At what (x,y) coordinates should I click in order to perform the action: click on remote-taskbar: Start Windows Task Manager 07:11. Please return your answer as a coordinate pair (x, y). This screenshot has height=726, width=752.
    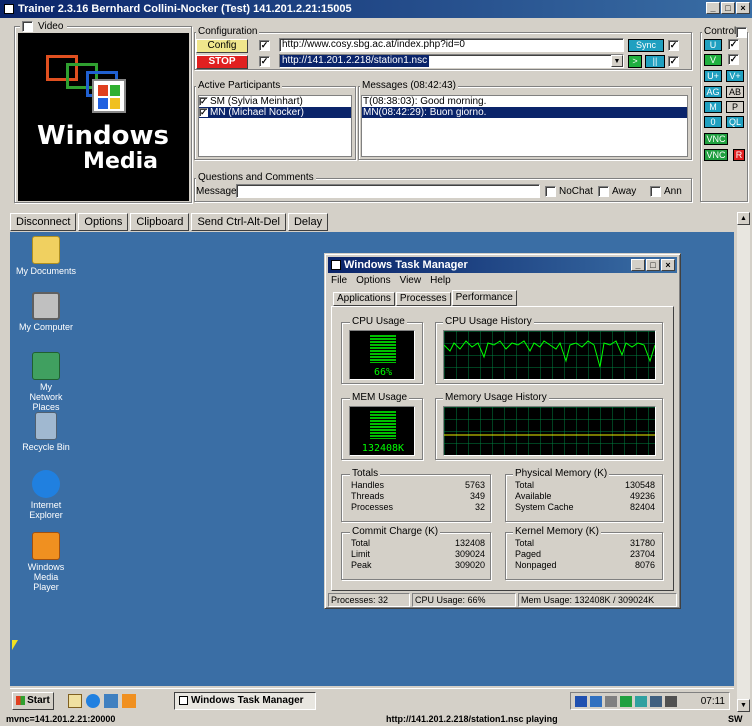
    Looking at the image, I should click on (372, 700).